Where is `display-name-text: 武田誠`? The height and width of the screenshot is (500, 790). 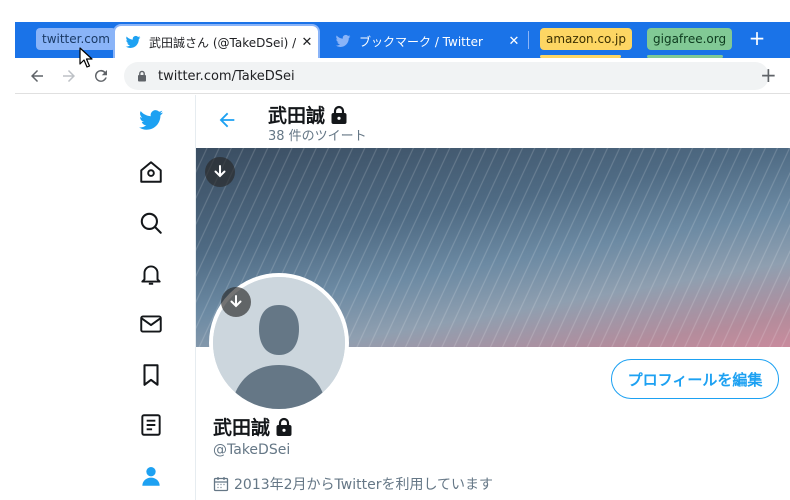 display-name-text: 武田誠 is located at coordinates (242, 428).